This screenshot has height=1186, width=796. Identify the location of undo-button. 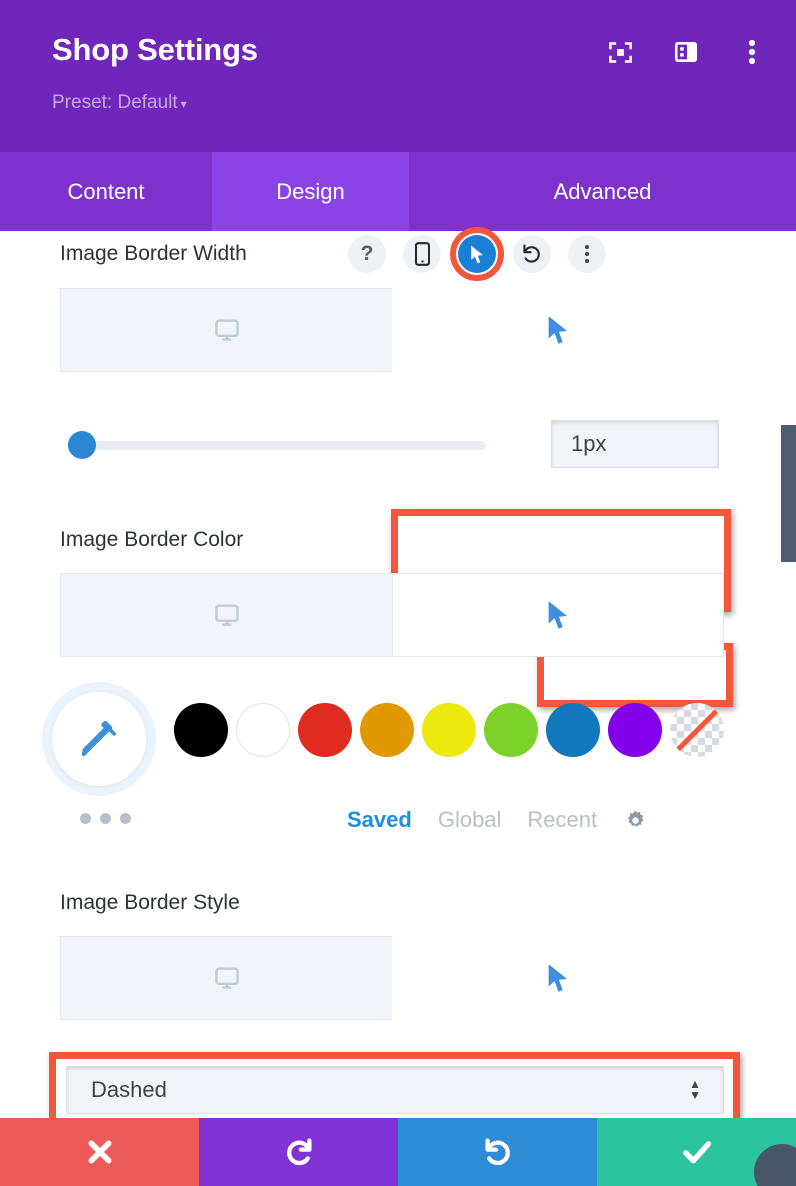
(298, 1152).